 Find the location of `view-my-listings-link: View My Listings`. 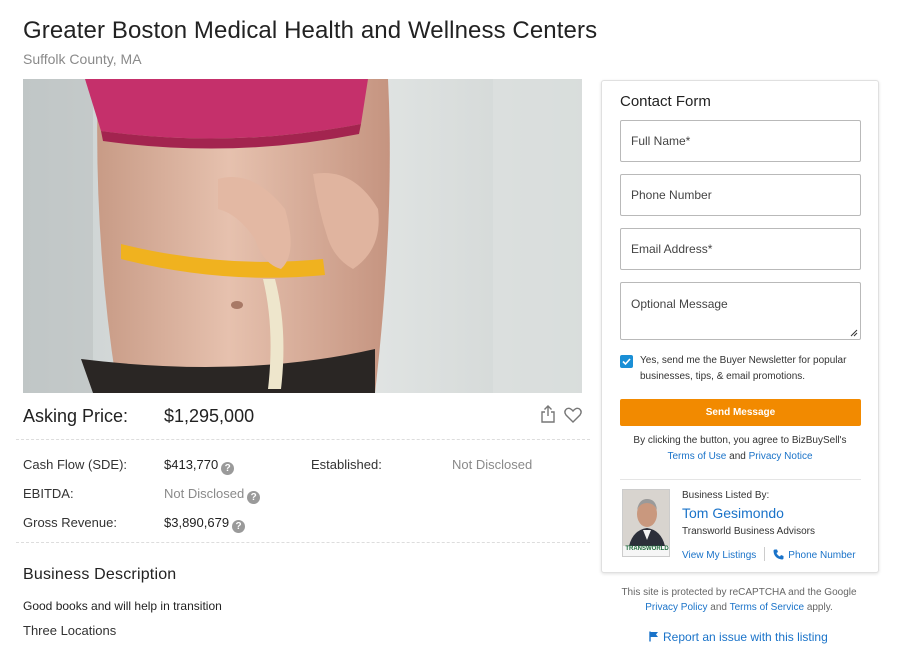

view-my-listings-link: View My Listings is located at coordinates (719, 555).